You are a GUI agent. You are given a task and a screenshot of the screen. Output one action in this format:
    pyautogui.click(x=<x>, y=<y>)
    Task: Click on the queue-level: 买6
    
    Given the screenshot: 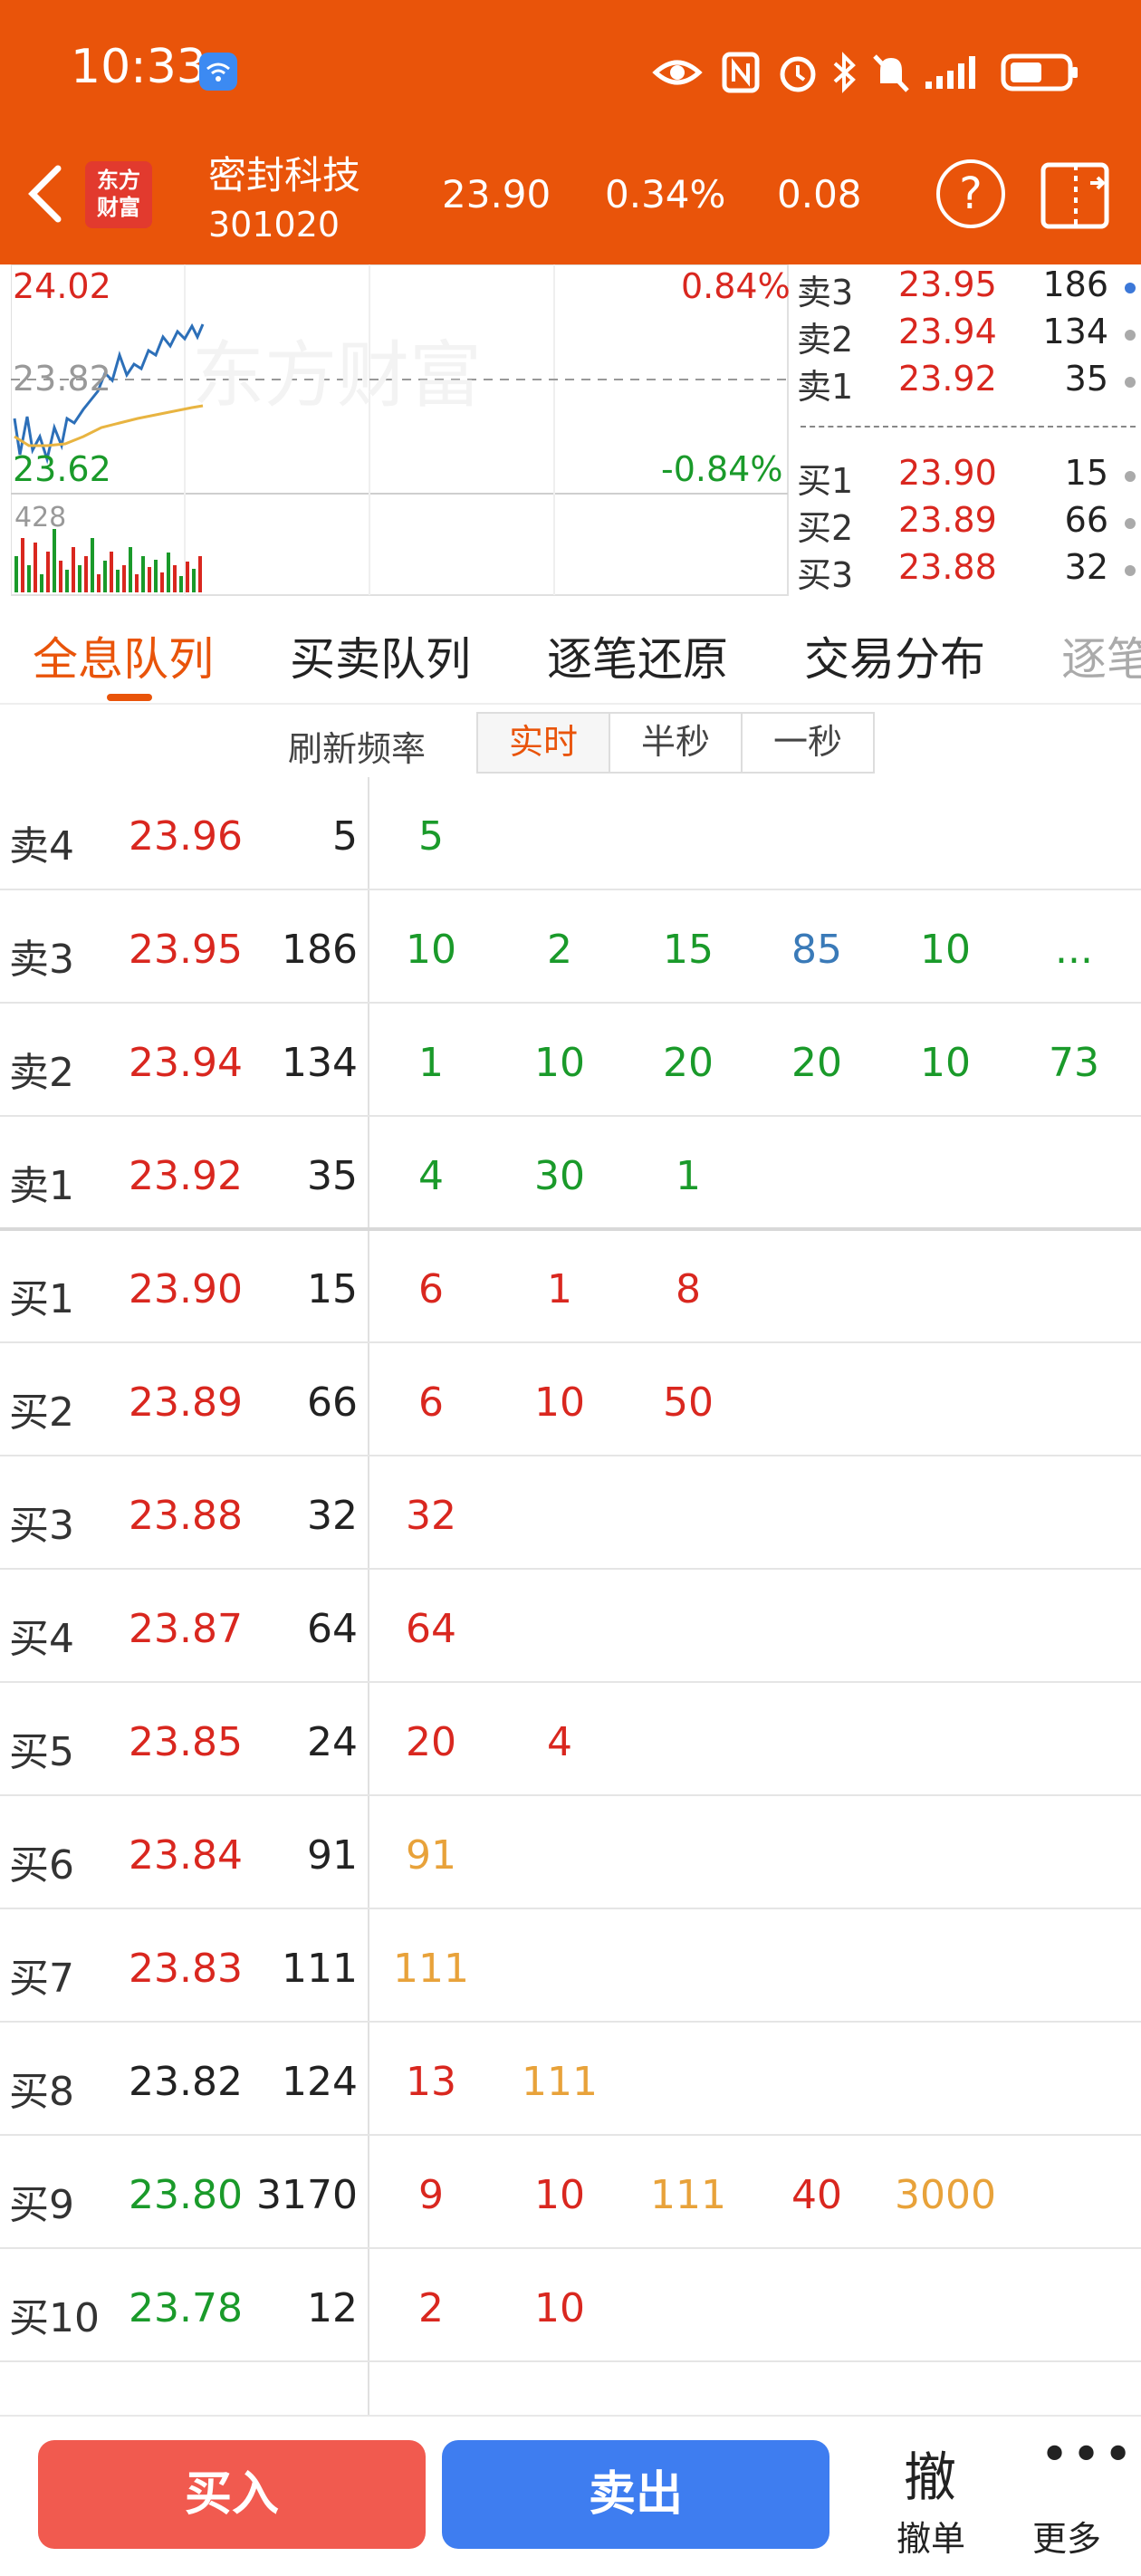 What is the action you would take?
    pyautogui.click(x=41, y=1865)
    